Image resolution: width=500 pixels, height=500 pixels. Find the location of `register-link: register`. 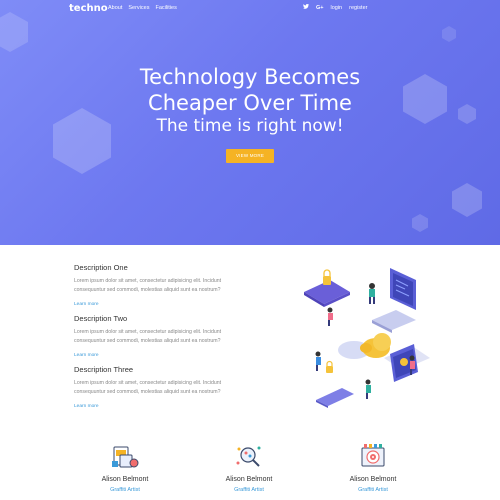

register-link: register is located at coordinates (358, 8).